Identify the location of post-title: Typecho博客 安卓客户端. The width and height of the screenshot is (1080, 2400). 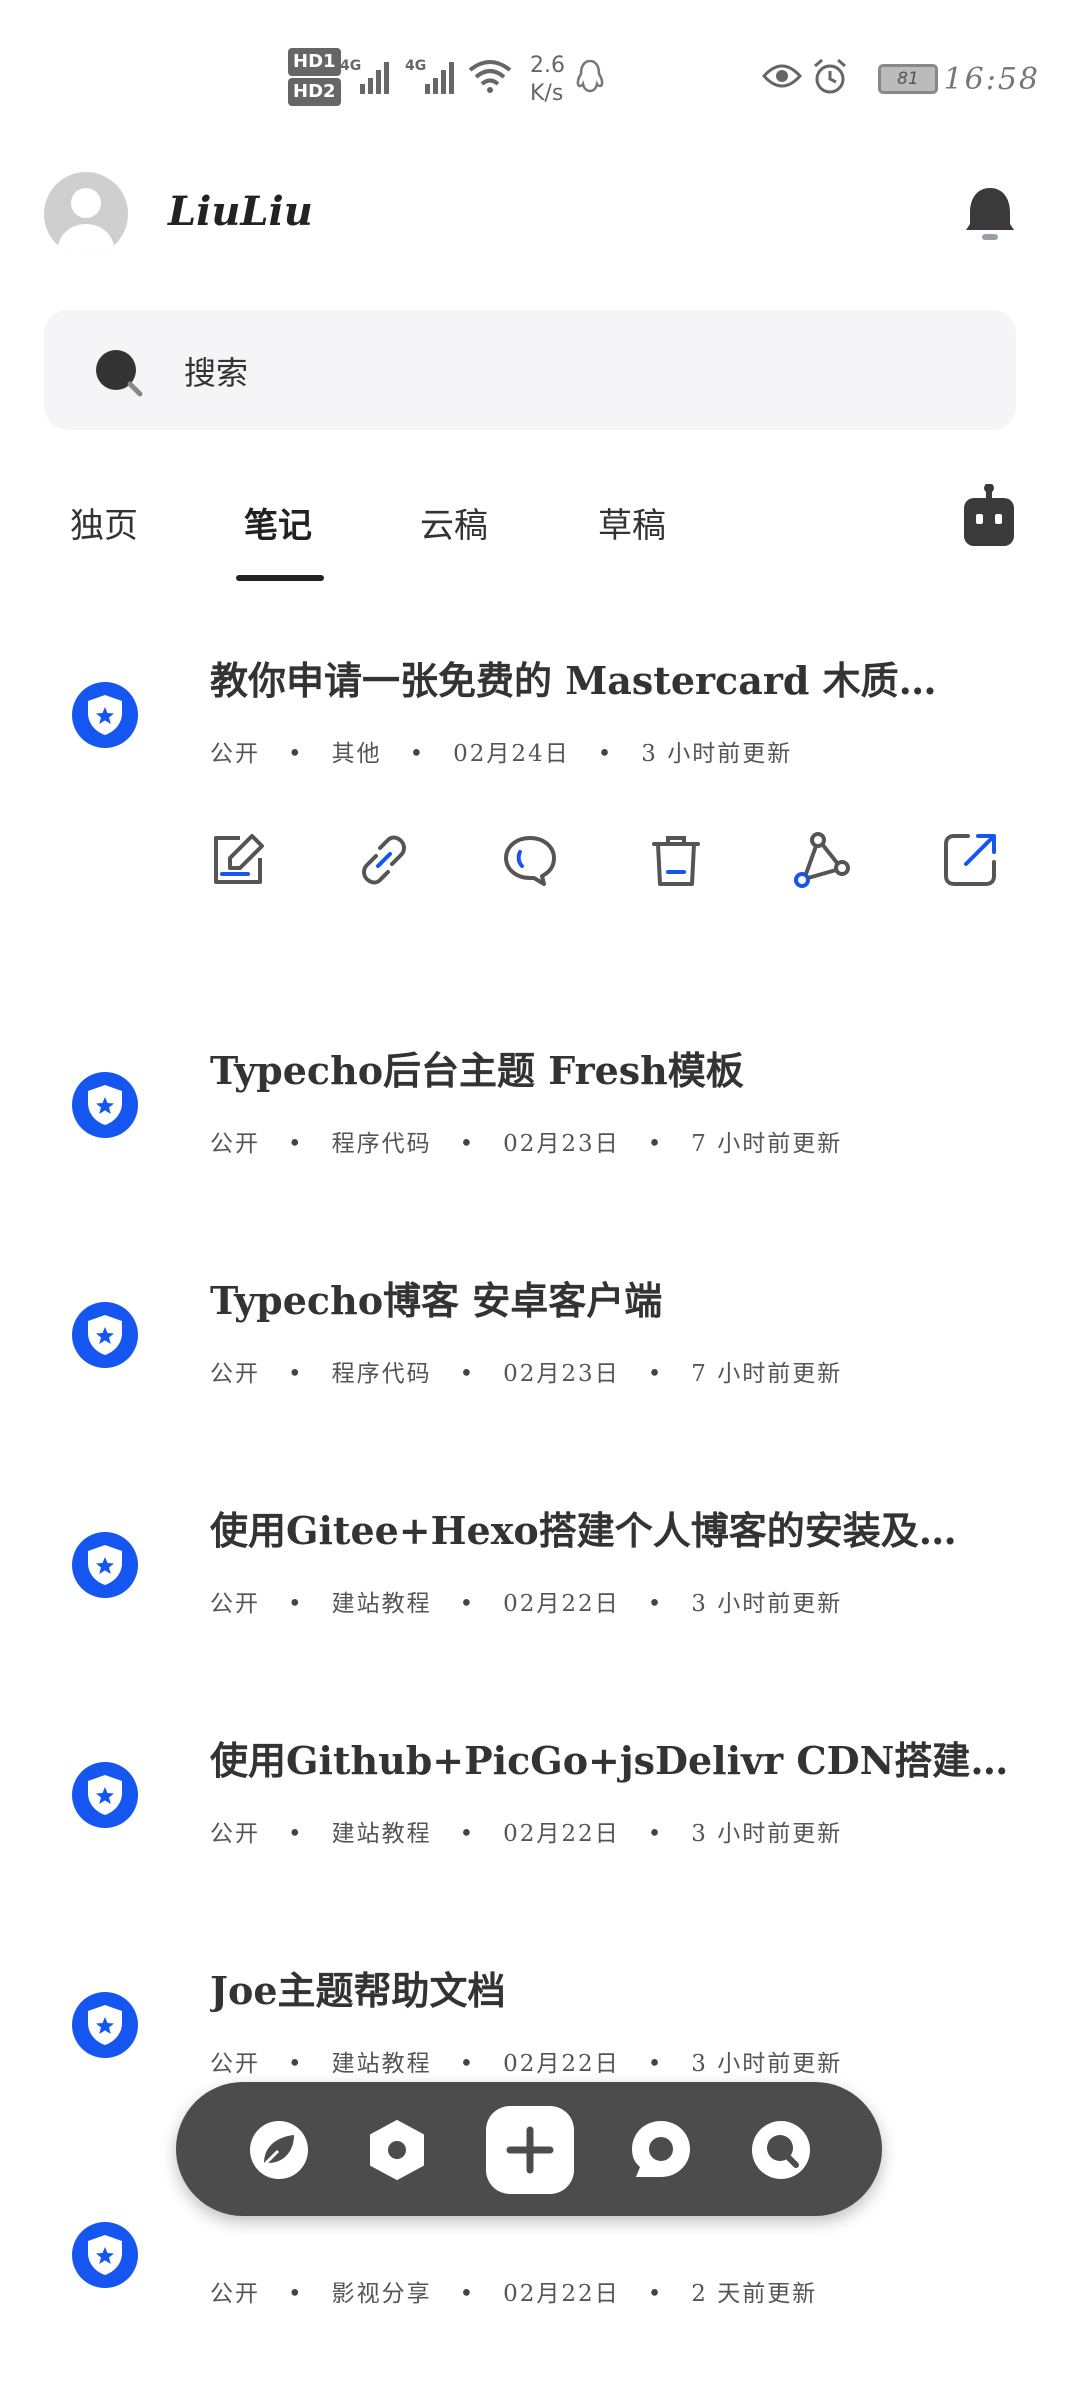
(615, 1297).